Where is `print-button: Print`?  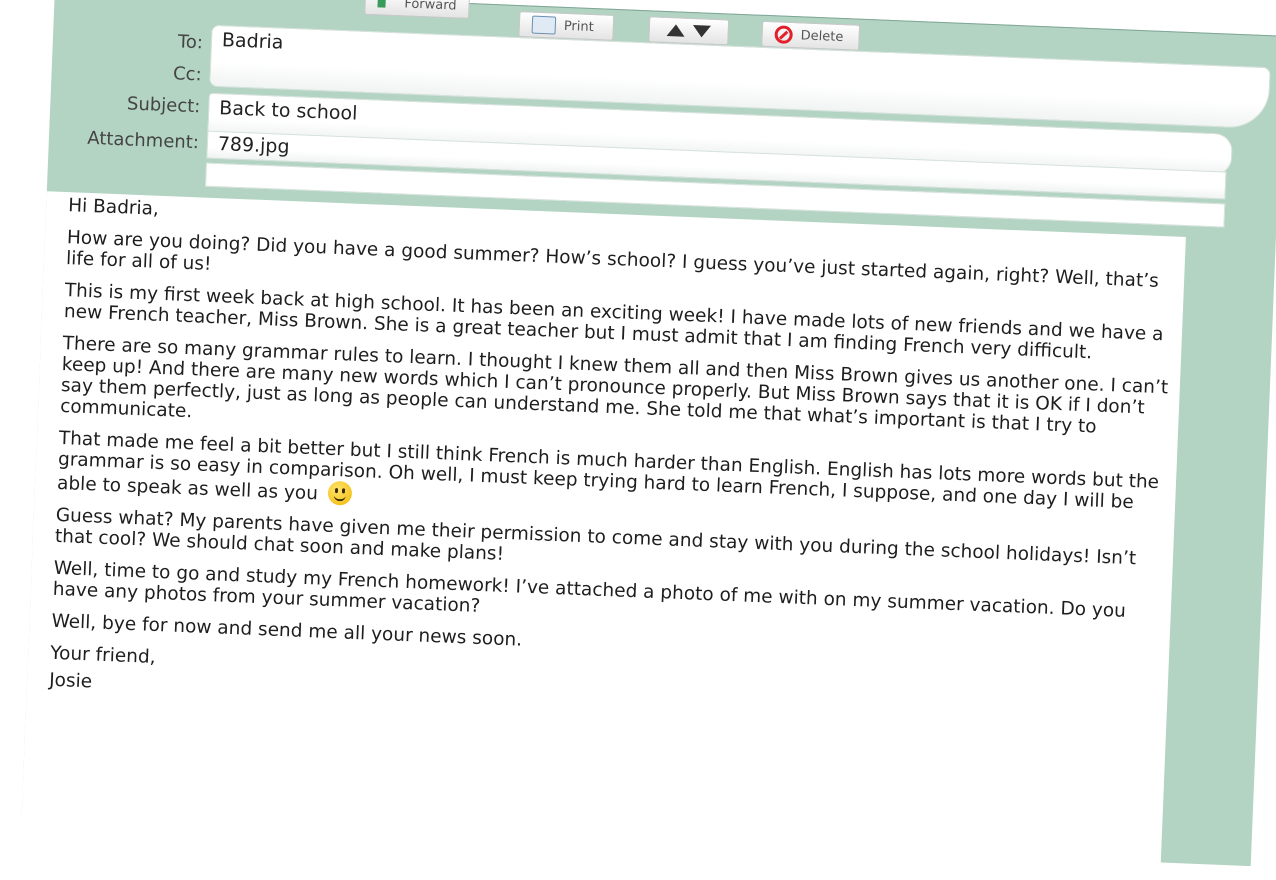 print-button: Print is located at coordinates (566, 26).